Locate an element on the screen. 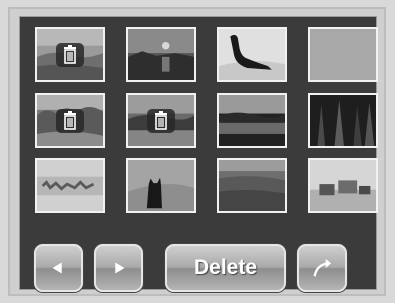 The image size is (395, 303). left-triangle-icon is located at coordinates (57, 268).